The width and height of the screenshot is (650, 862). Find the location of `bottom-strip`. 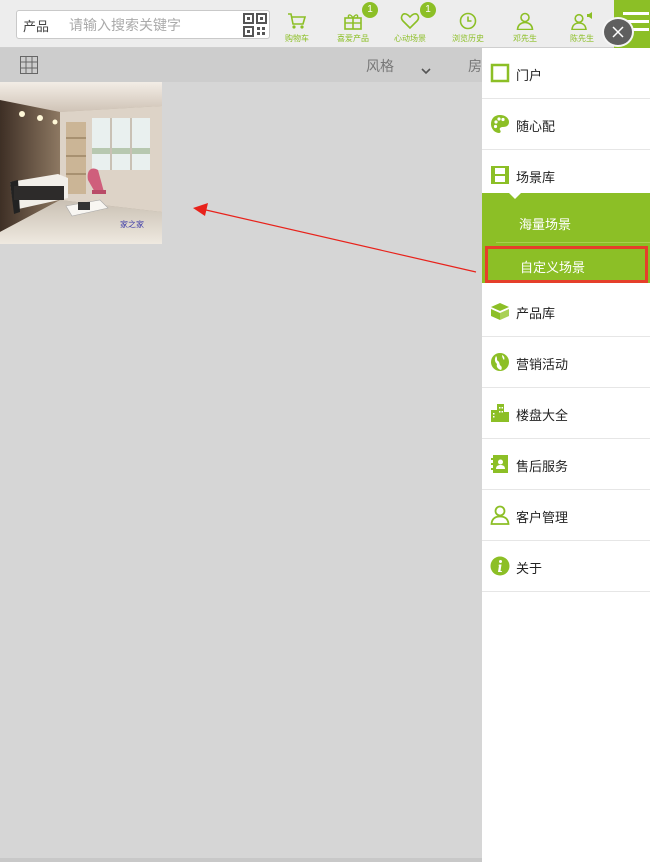

bottom-strip is located at coordinates (241, 860).